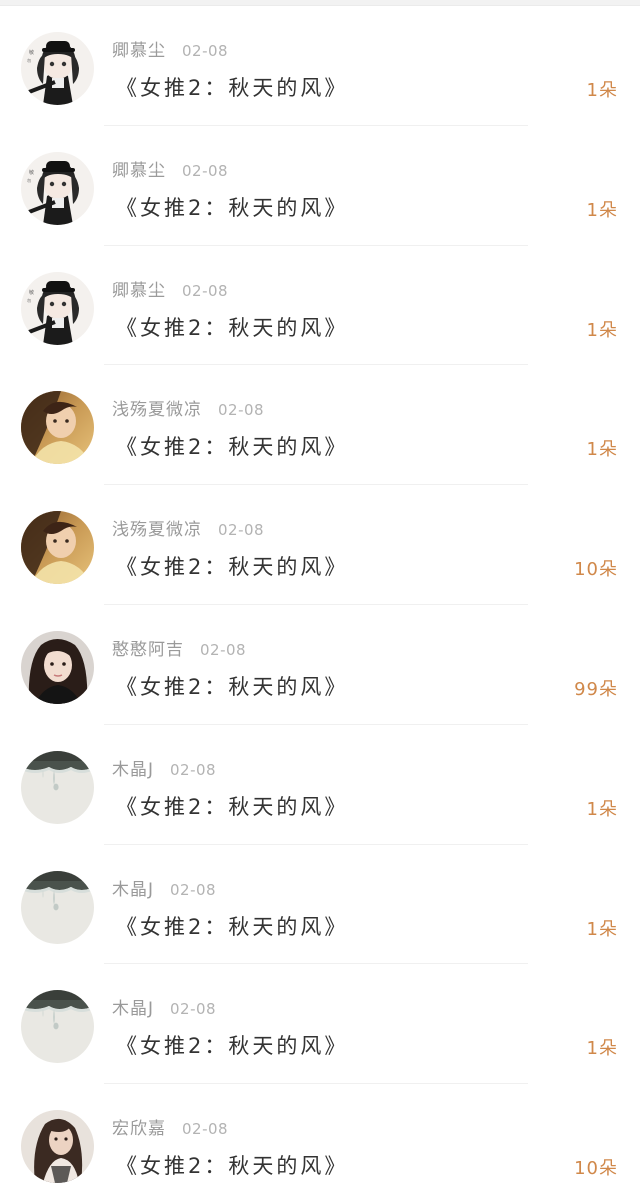 The width and height of the screenshot is (640, 1204). What do you see at coordinates (320, 665) in the screenshot?
I see `list-item: 憨憨阿吉 02-08 《女推2：秋天的风》 99朵` at bounding box center [320, 665].